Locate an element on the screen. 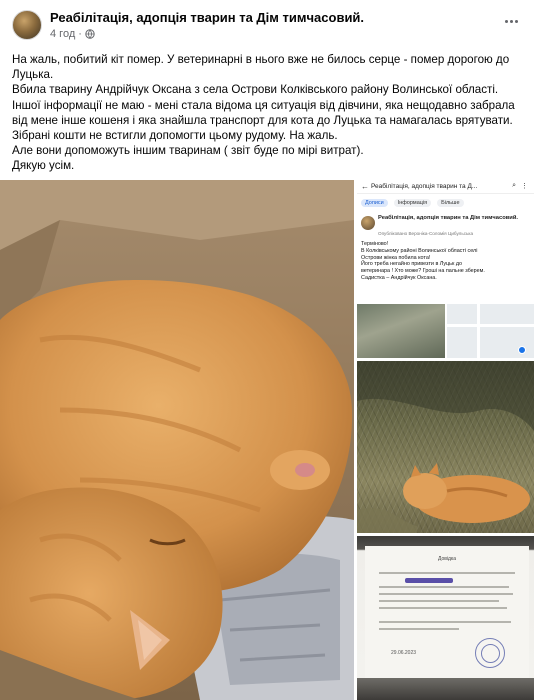 Image resolution: width=534 pixels, height=700 pixels. map-pin-icon is located at coordinates (522, 350).